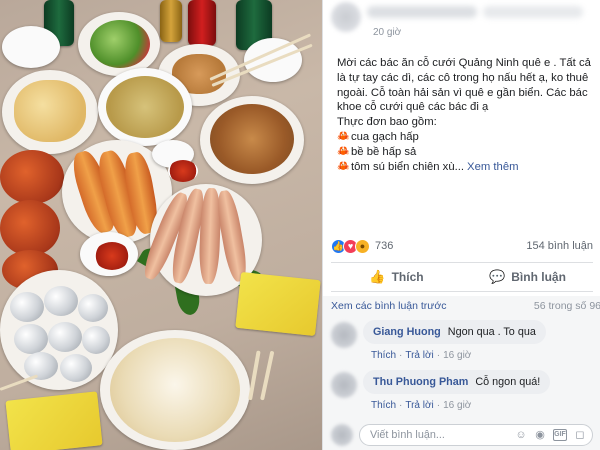  I want to click on emoji-icon: ☺, so click(521, 435).